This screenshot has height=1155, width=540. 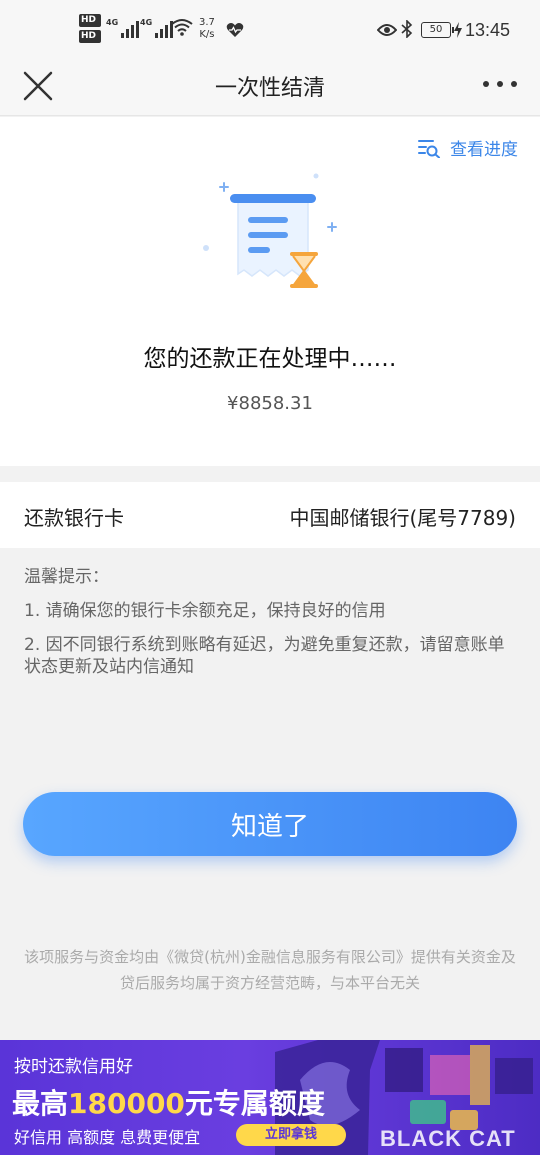 What do you see at coordinates (387, 30) in the screenshot?
I see `eye-comfort-icon` at bounding box center [387, 30].